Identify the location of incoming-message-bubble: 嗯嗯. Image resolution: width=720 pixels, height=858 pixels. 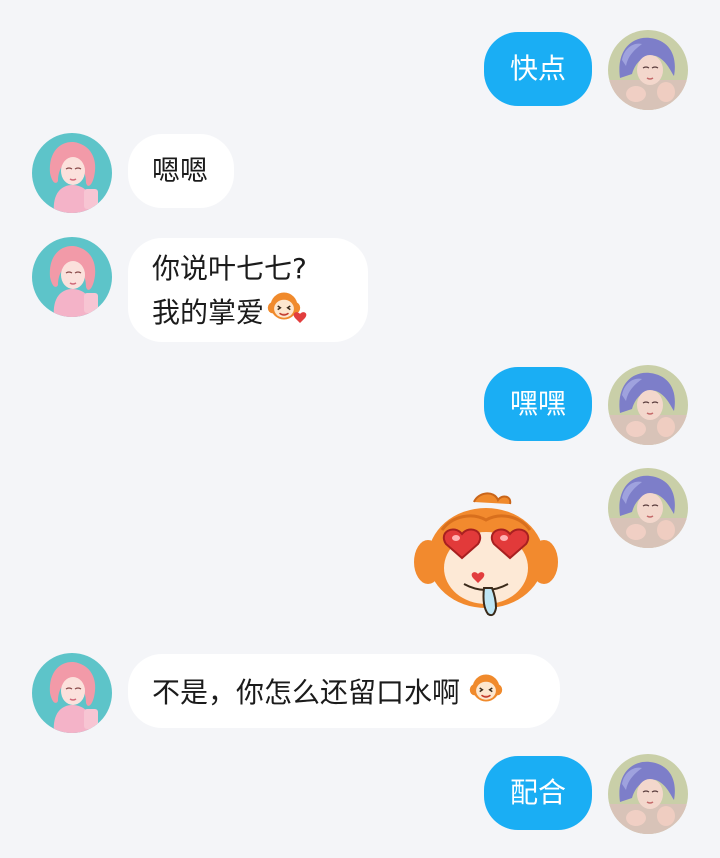
(181, 171).